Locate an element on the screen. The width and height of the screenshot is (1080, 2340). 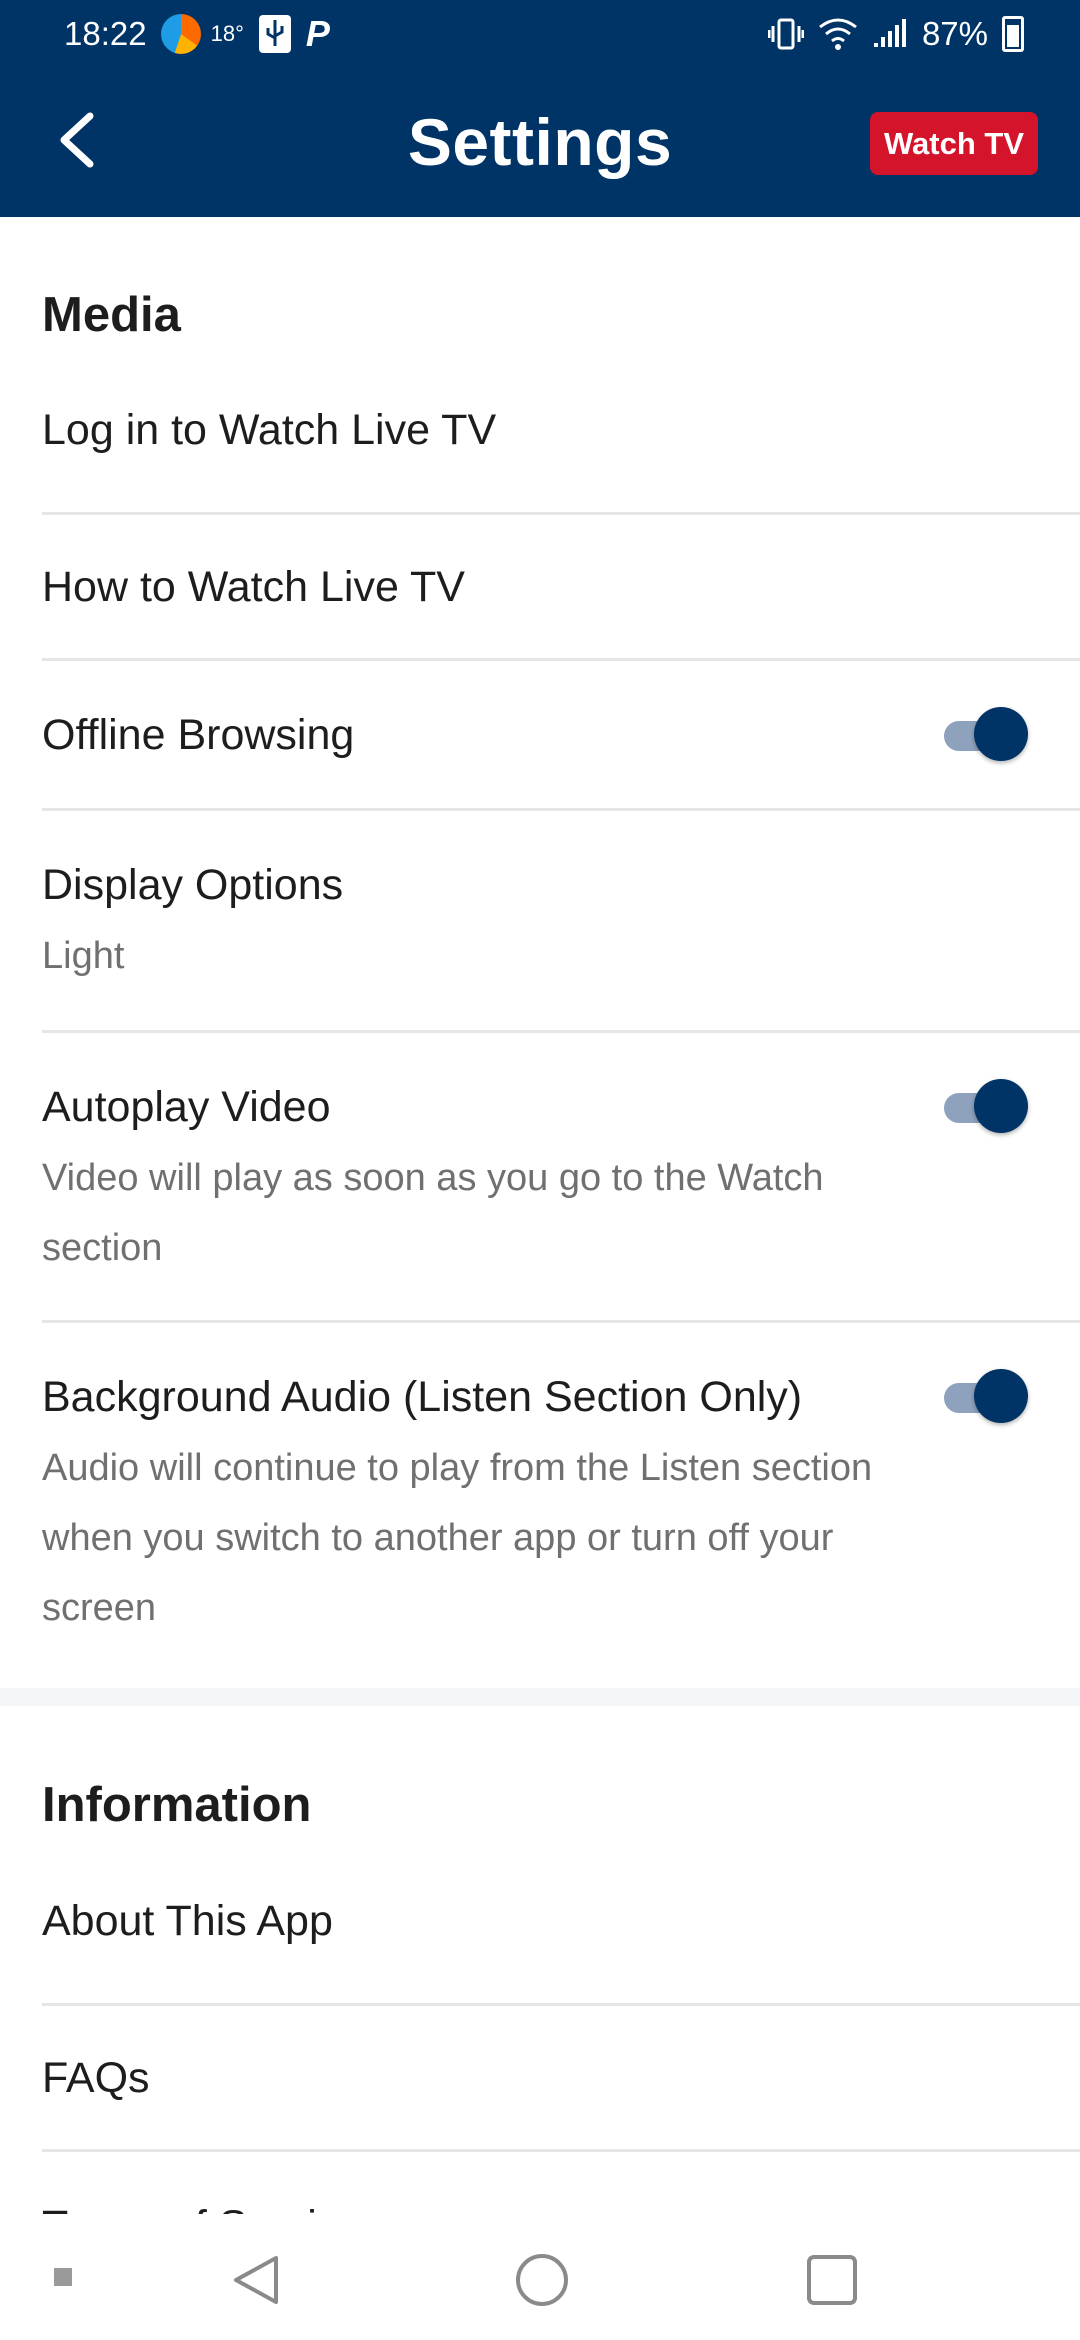
row-how-to-watch: How to Watch Live TV is located at coordinates (561, 588).